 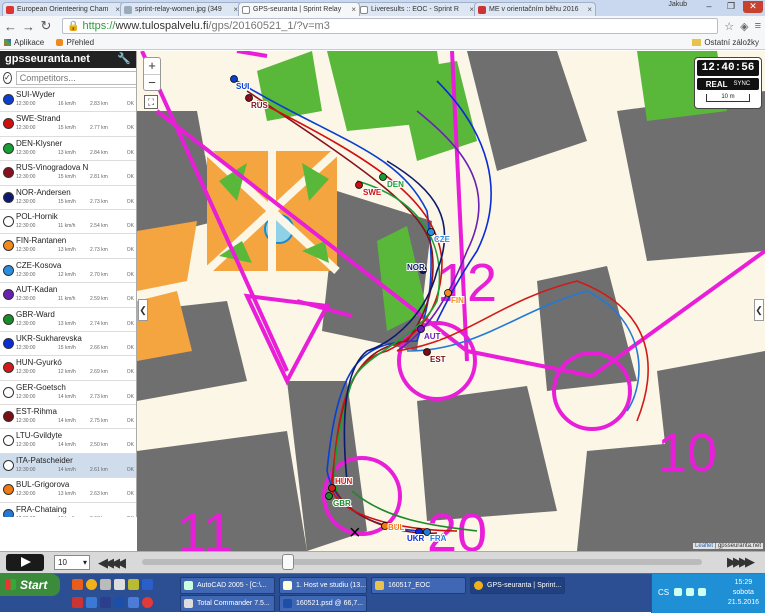 What do you see at coordinates (68, 246) in the screenshot?
I see `competitor-row: FIN-Rantanen 12:30:00 13 km/h 2.73 km OK` at bounding box center [68, 246].